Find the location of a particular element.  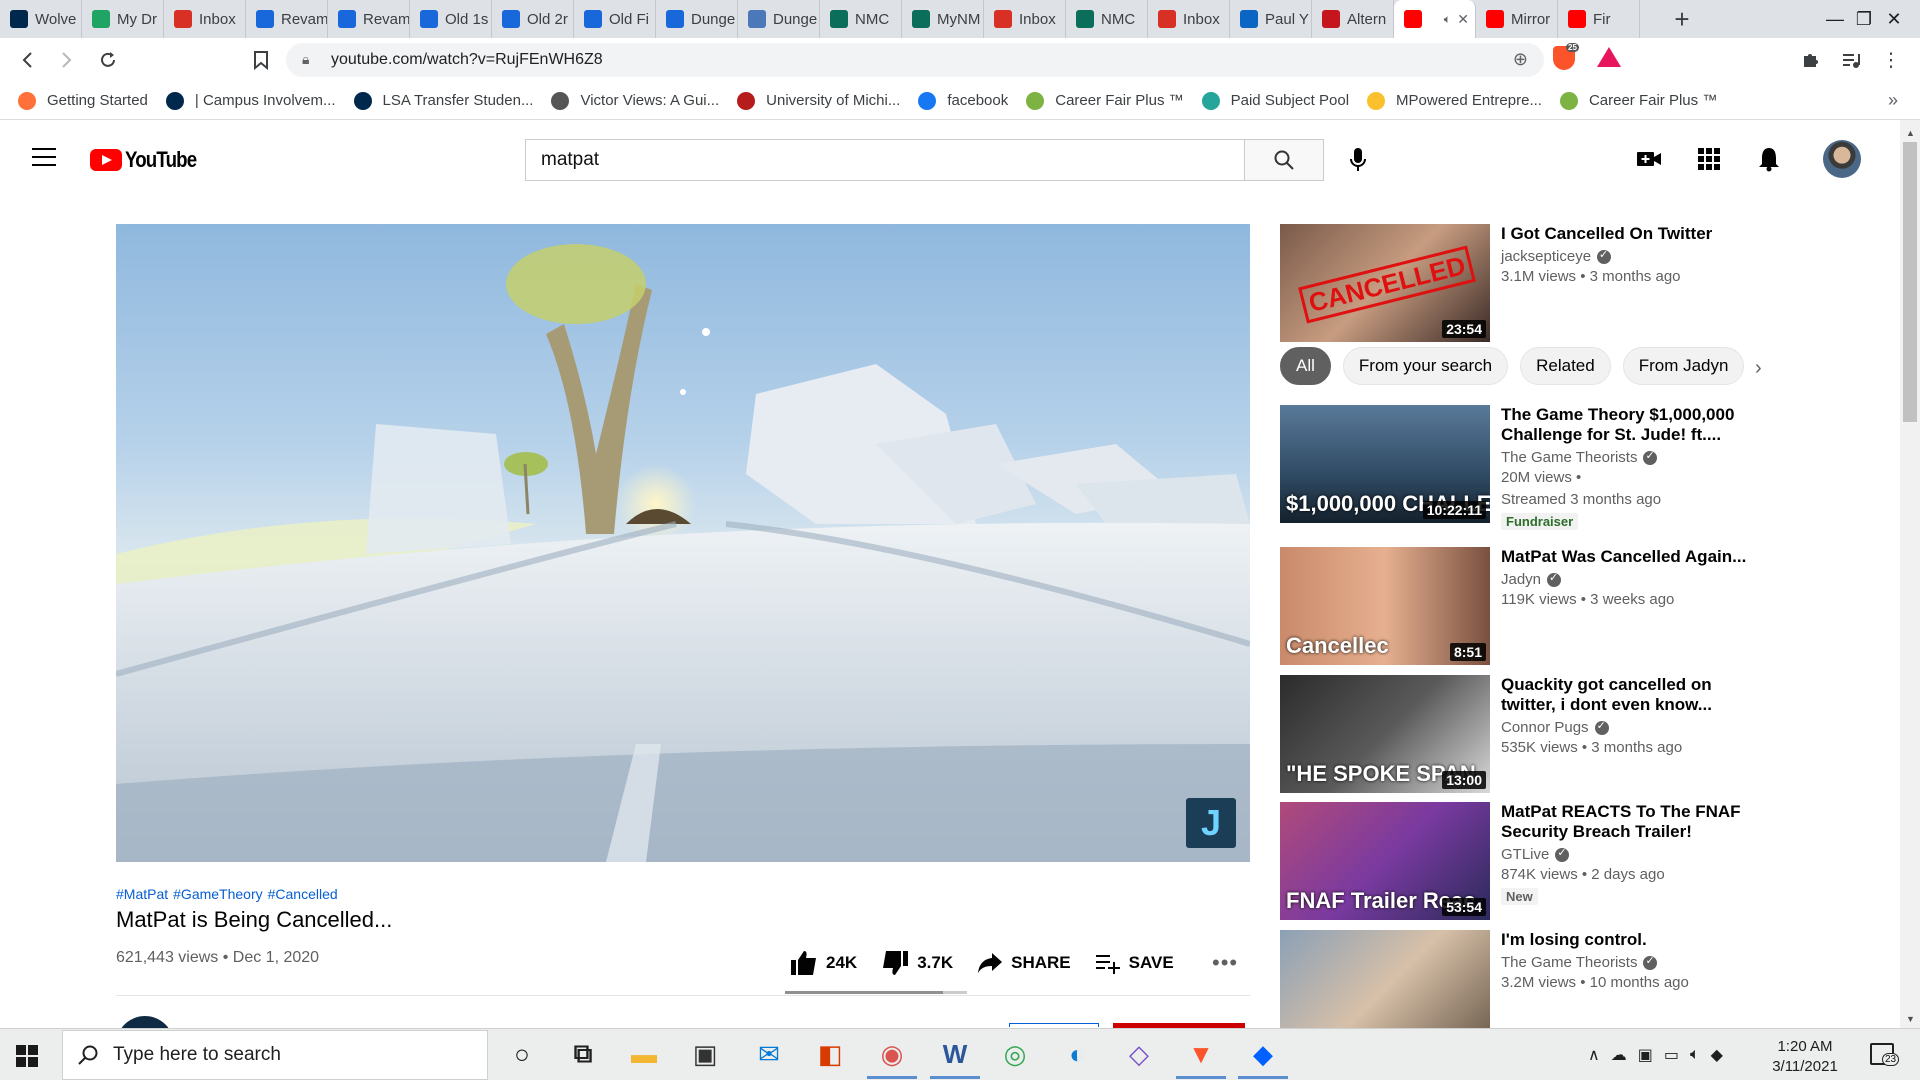

media-controls-icon is located at coordinates (1851, 60).